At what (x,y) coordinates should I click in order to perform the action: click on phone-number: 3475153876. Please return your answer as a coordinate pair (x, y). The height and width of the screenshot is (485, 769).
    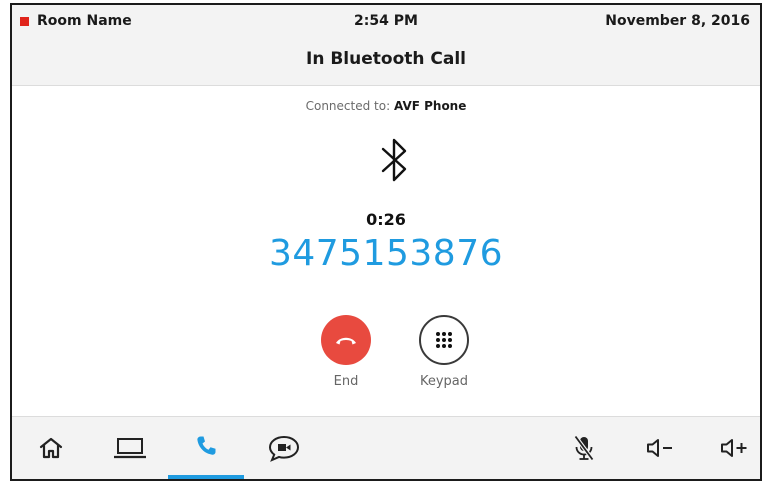
    Looking at the image, I should click on (386, 253).